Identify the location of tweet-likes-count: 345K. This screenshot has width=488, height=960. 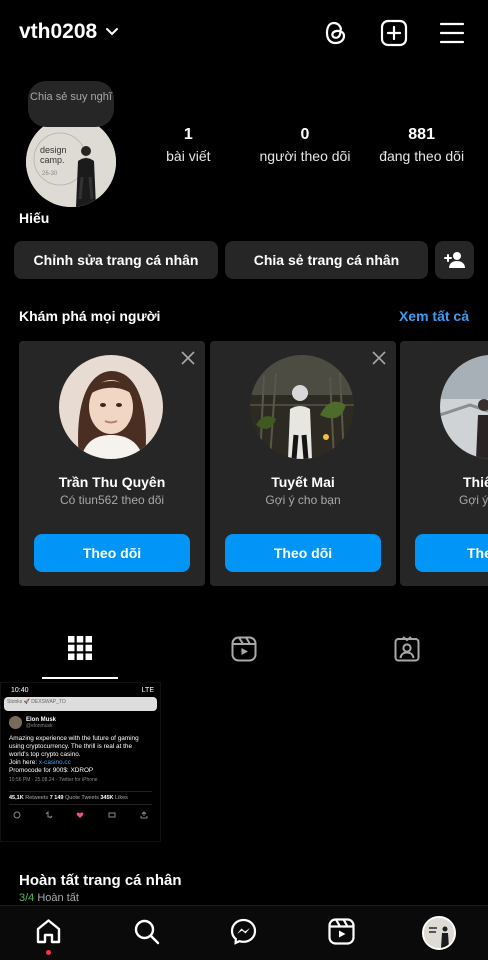
(107, 798).